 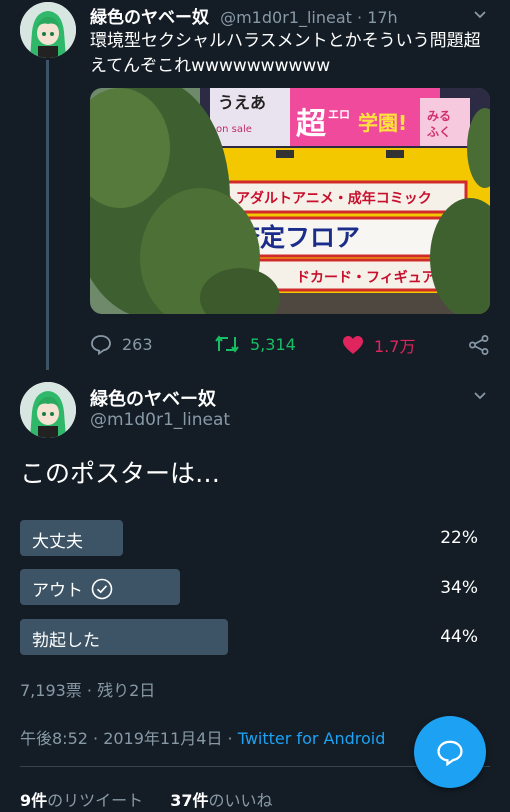 What do you see at coordinates (312, 738) in the screenshot?
I see `client-link: Twitter for Android` at bounding box center [312, 738].